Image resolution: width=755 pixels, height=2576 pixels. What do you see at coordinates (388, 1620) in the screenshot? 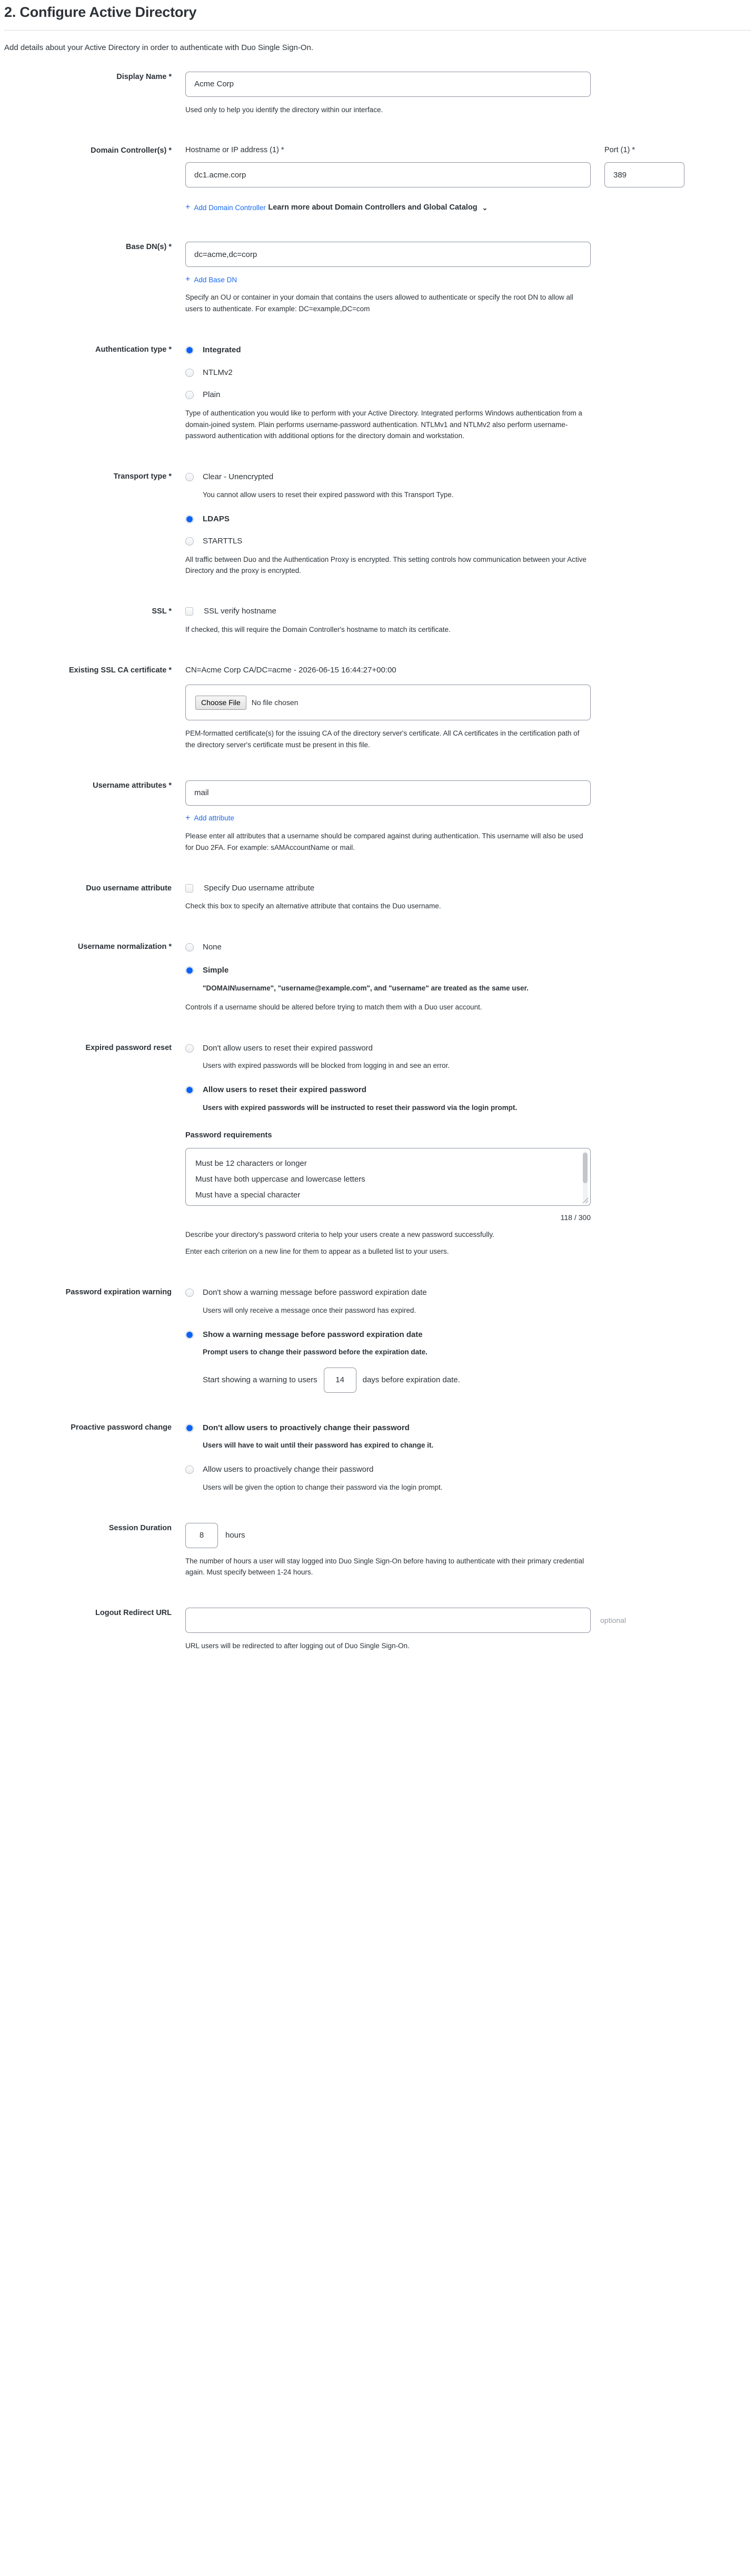
I see `logout-redirect-url-input` at bounding box center [388, 1620].